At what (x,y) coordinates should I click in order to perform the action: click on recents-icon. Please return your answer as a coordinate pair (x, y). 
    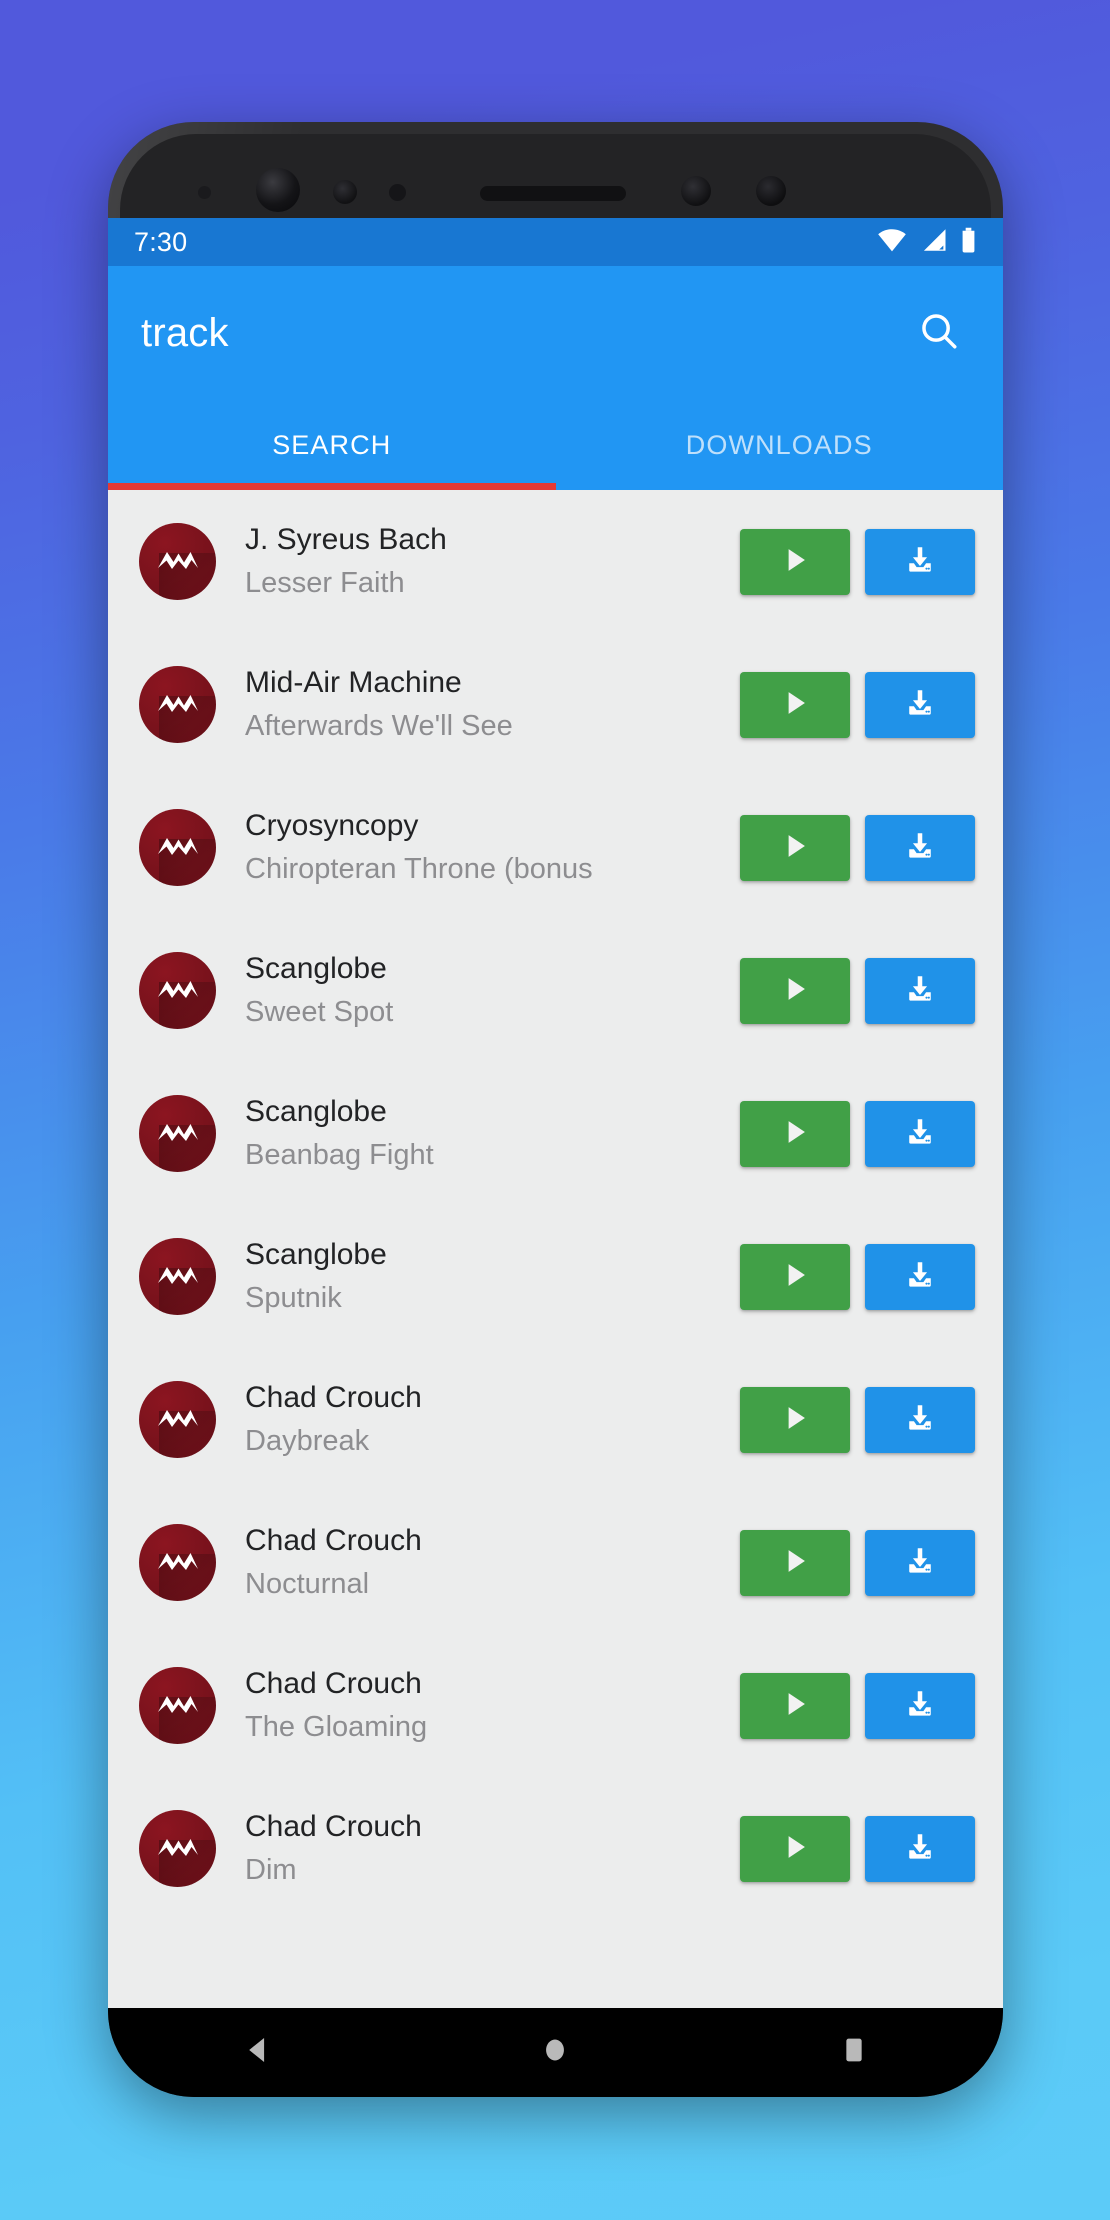
    Looking at the image, I should click on (854, 2052).